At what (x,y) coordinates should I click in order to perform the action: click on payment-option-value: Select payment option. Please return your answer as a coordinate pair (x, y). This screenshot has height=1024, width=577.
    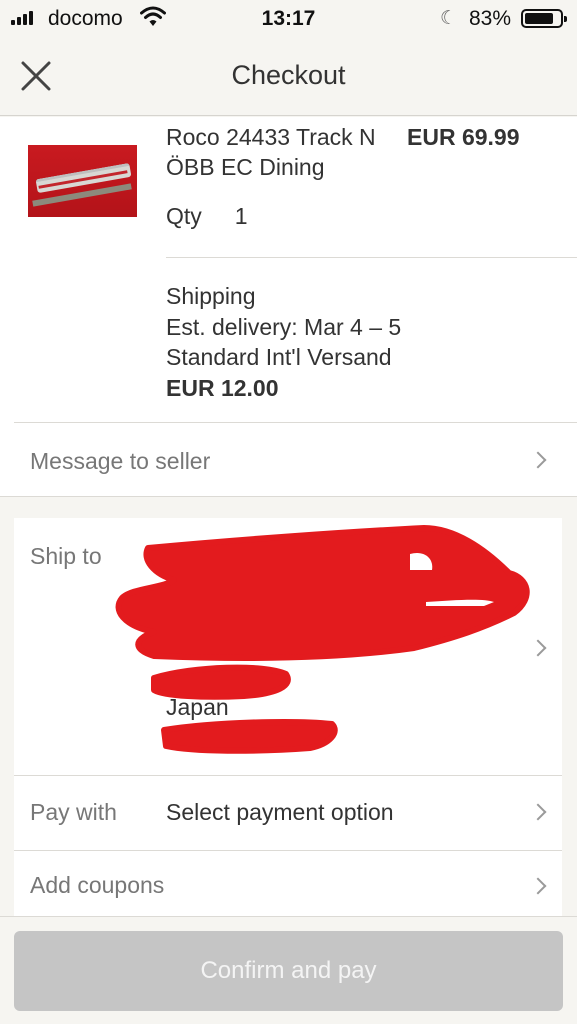
    Looking at the image, I should click on (280, 812).